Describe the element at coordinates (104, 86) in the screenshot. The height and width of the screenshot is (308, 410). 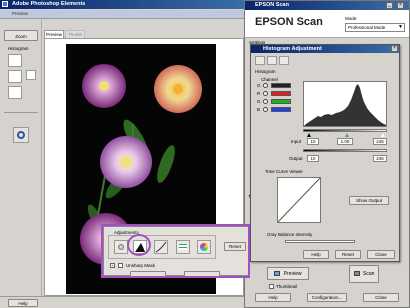
I see `flower-top-left` at that location.